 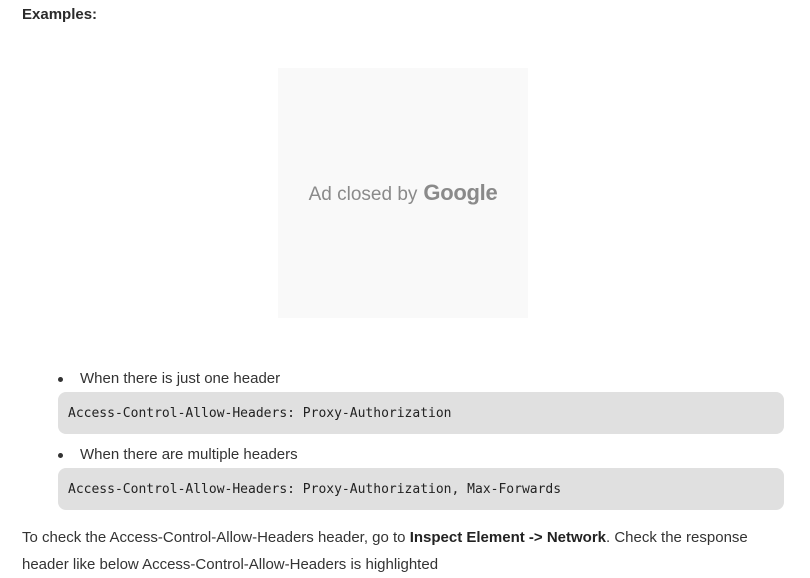 I want to click on ad-closed-message: Ad closed by Google, so click(x=403, y=193).